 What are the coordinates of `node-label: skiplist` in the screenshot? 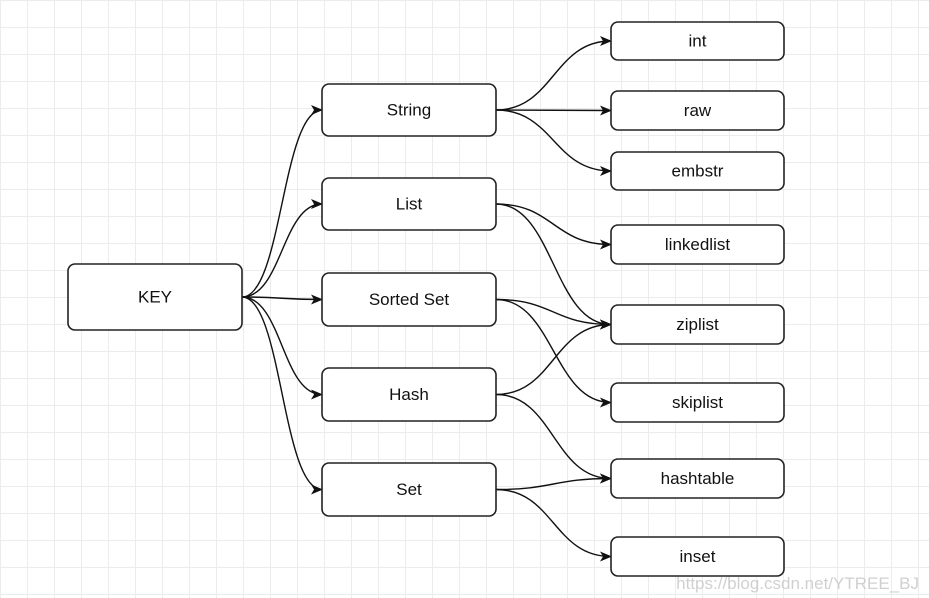 It's located at (697, 402).